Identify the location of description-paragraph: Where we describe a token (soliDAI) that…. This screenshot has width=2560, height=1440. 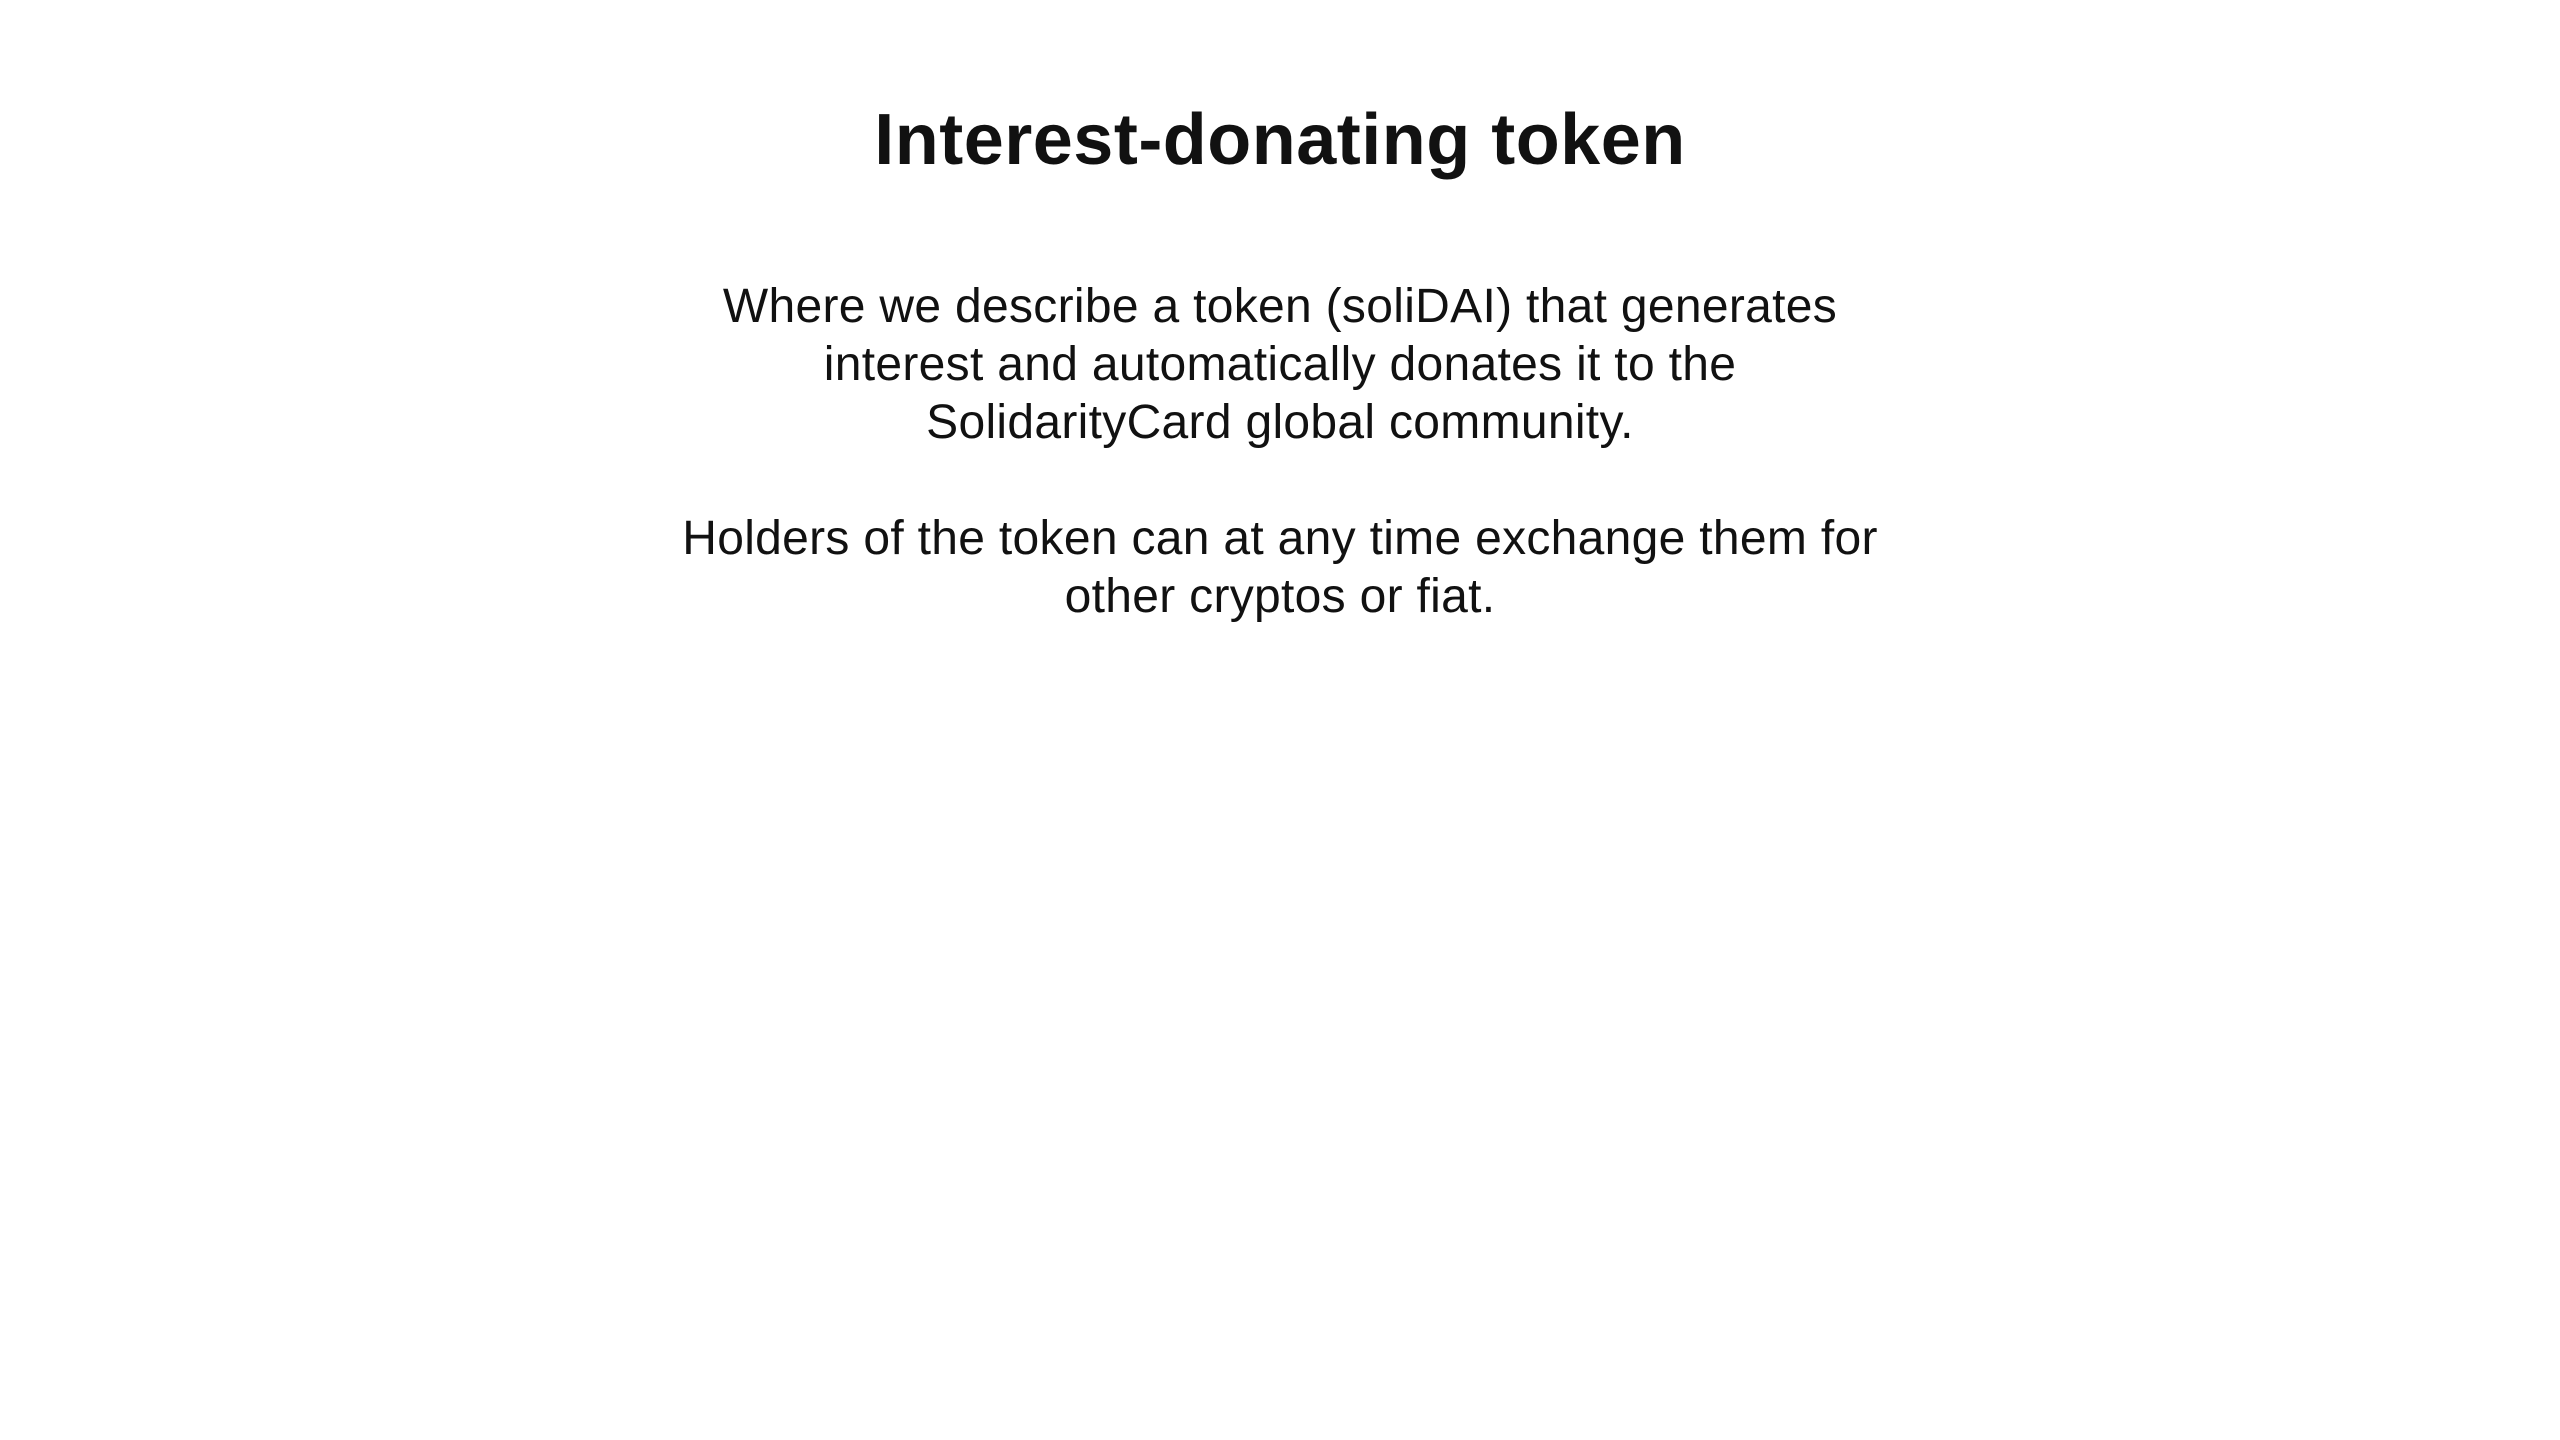
(1280, 364).